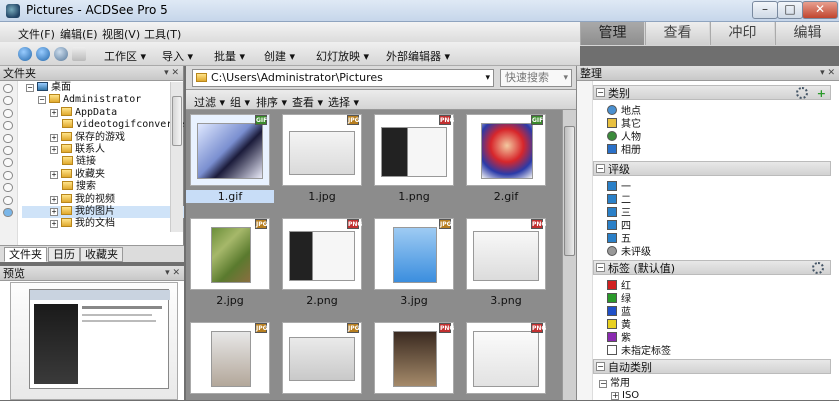 The width and height of the screenshot is (839, 401). What do you see at coordinates (103, 199) in the screenshot?
I see `tree-item-my-videos: + 我的视频` at bounding box center [103, 199].